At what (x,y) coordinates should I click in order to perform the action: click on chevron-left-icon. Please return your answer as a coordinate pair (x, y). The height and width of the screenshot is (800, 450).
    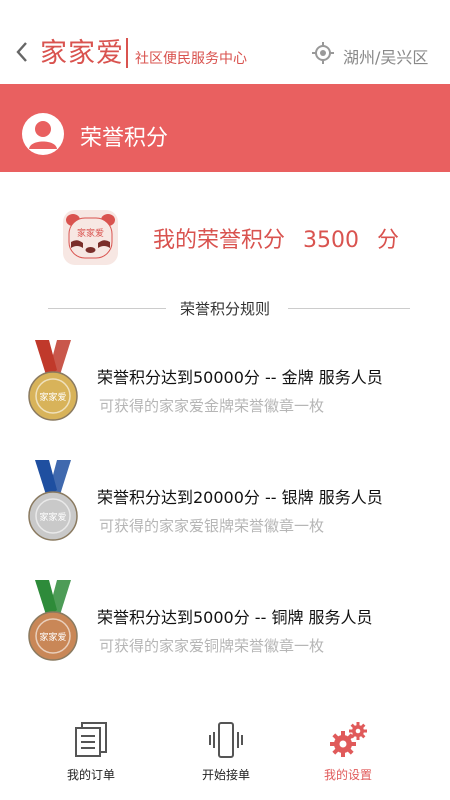
    Looking at the image, I should click on (21, 52).